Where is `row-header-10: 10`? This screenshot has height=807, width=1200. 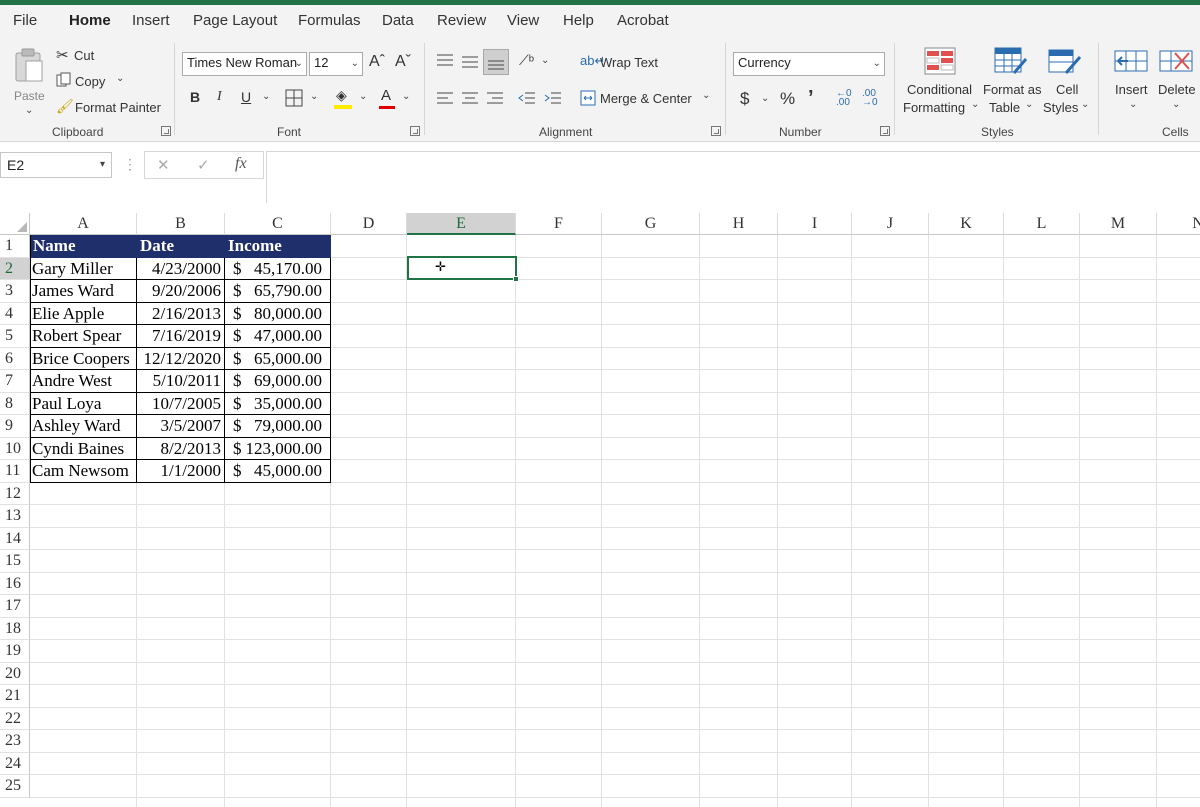
row-header-10: 10 is located at coordinates (15, 448).